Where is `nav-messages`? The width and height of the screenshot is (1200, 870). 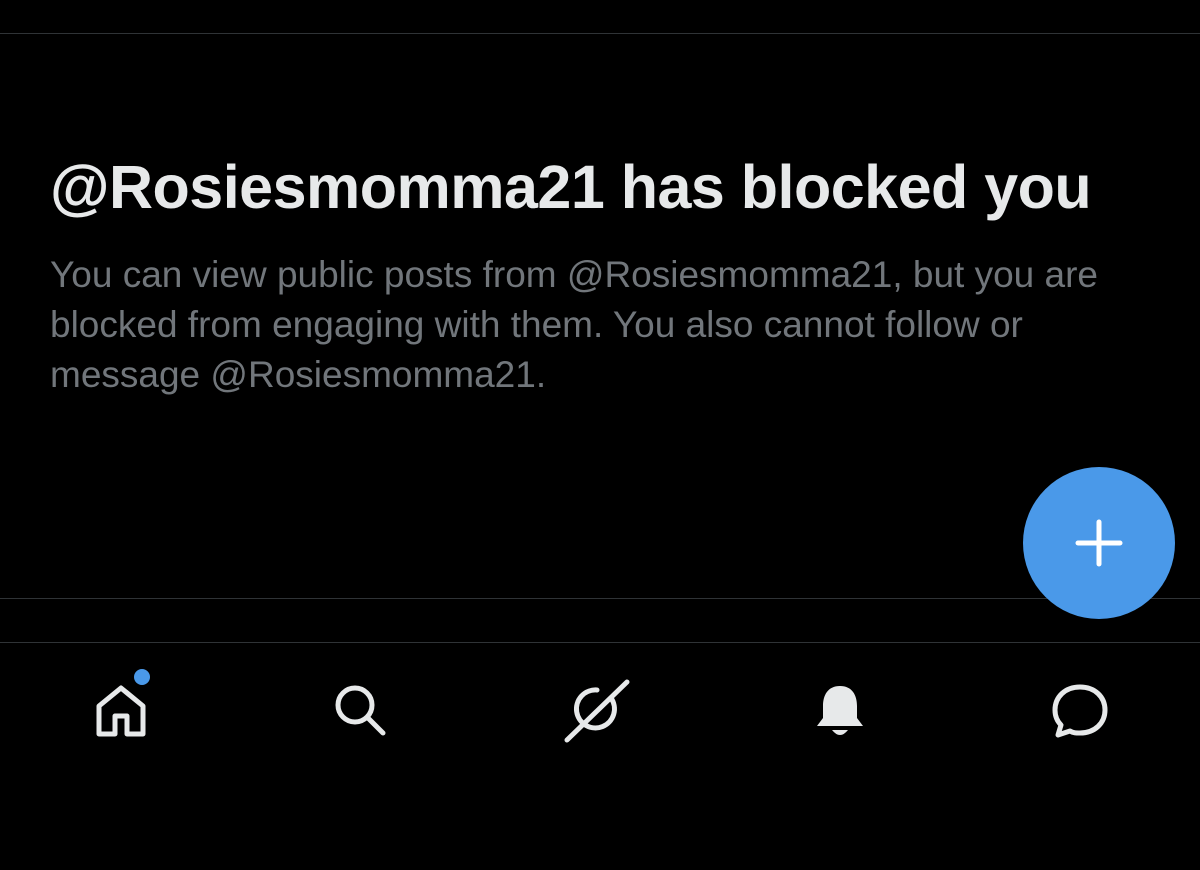
nav-messages is located at coordinates (1080, 710).